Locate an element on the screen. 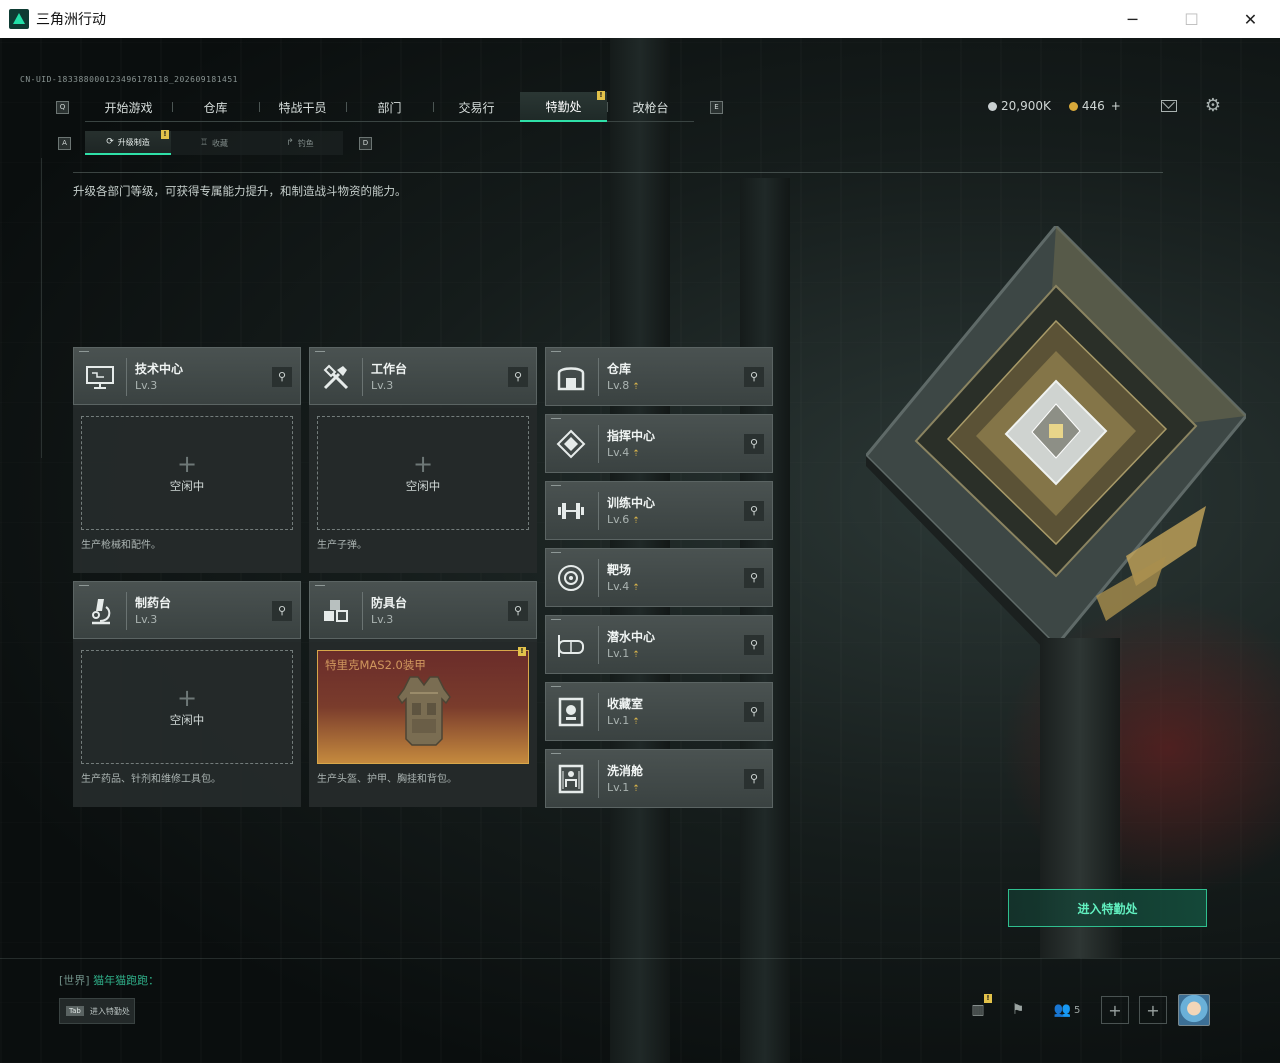 Image resolution: width=1280 pixels, height=1063 pixels. friends-button: 👥 5 is located at coordinates (1067, 1010).